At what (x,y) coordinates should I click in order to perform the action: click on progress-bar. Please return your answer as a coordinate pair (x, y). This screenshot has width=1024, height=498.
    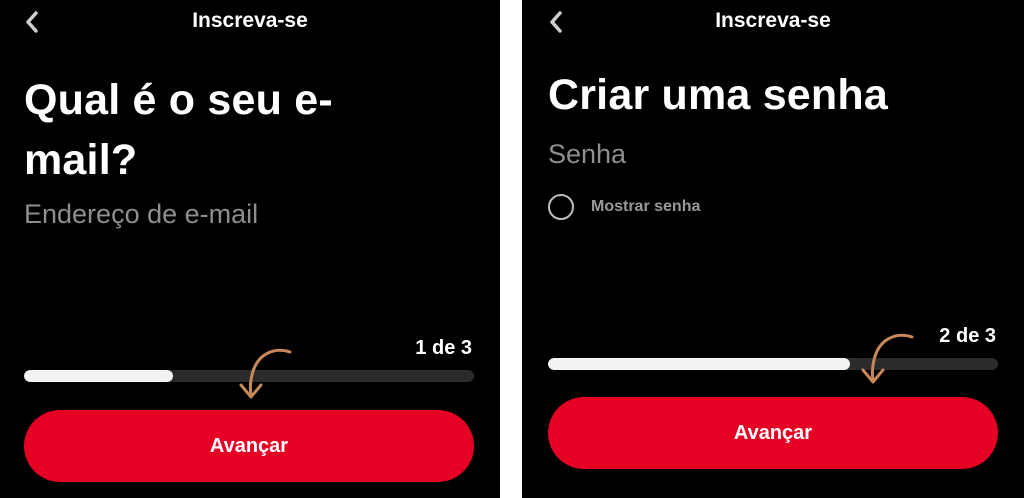
    Looking at the image, I should click on (773, 364).